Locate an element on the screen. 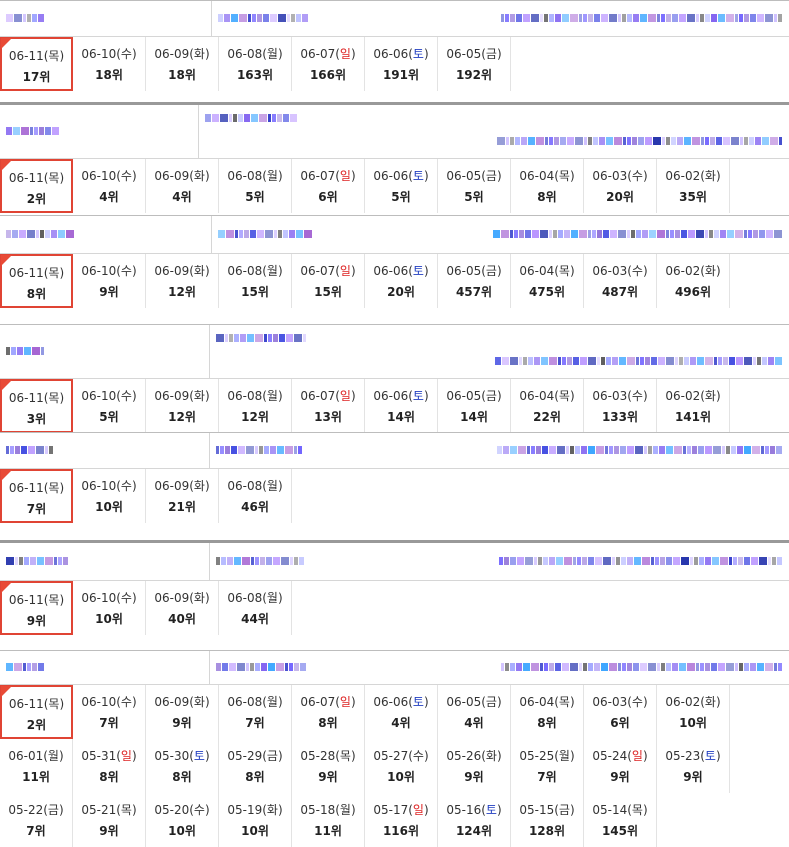  rank-value: 191위 is located at coordinates (401, 75).